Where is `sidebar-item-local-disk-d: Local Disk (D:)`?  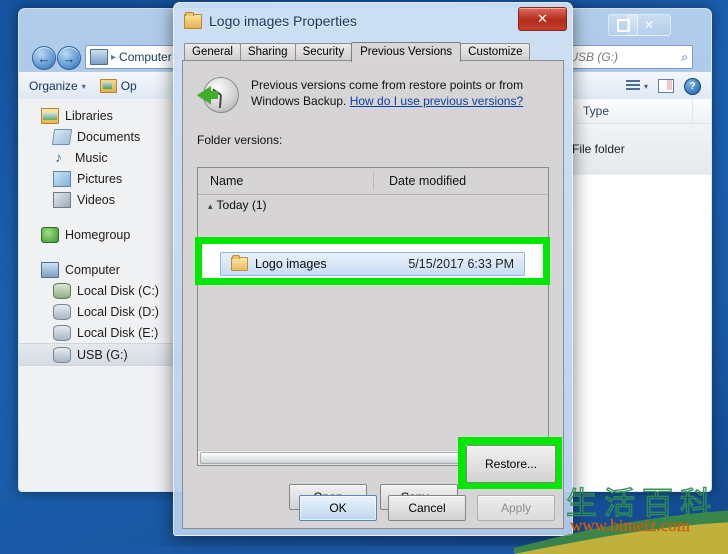
sidebar-item-local-disk-d: Local Disk (D:) is located at coordinates (108, 311).